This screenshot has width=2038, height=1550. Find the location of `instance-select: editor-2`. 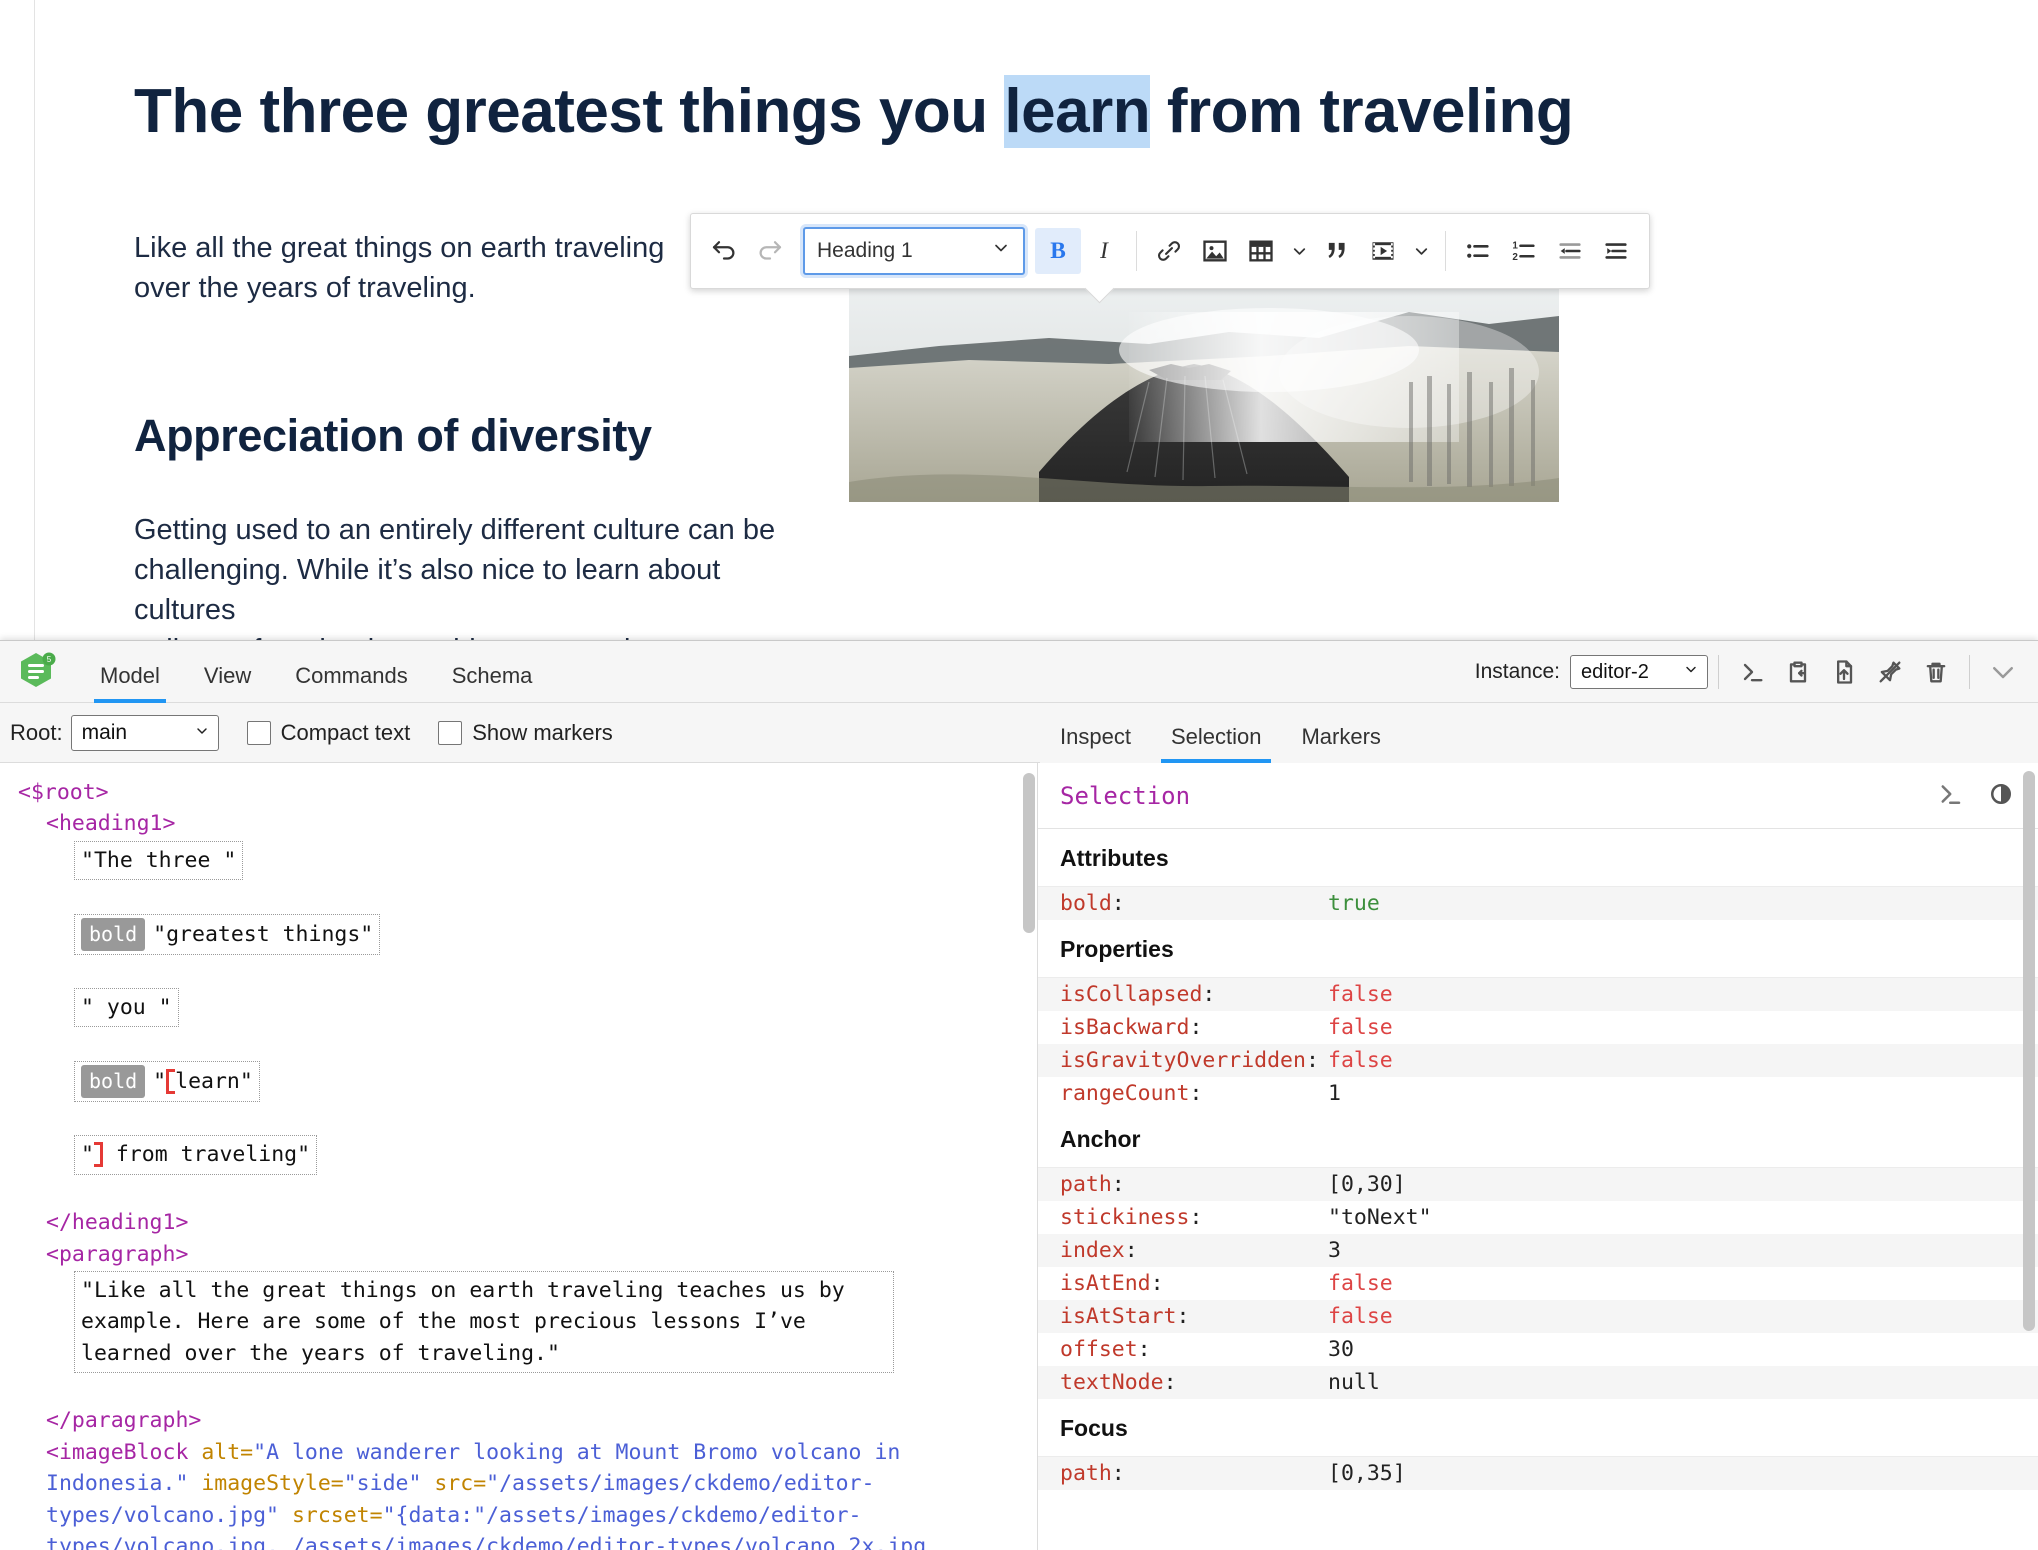

instance-select: editor-2 is located at coordinates (1639, 672).